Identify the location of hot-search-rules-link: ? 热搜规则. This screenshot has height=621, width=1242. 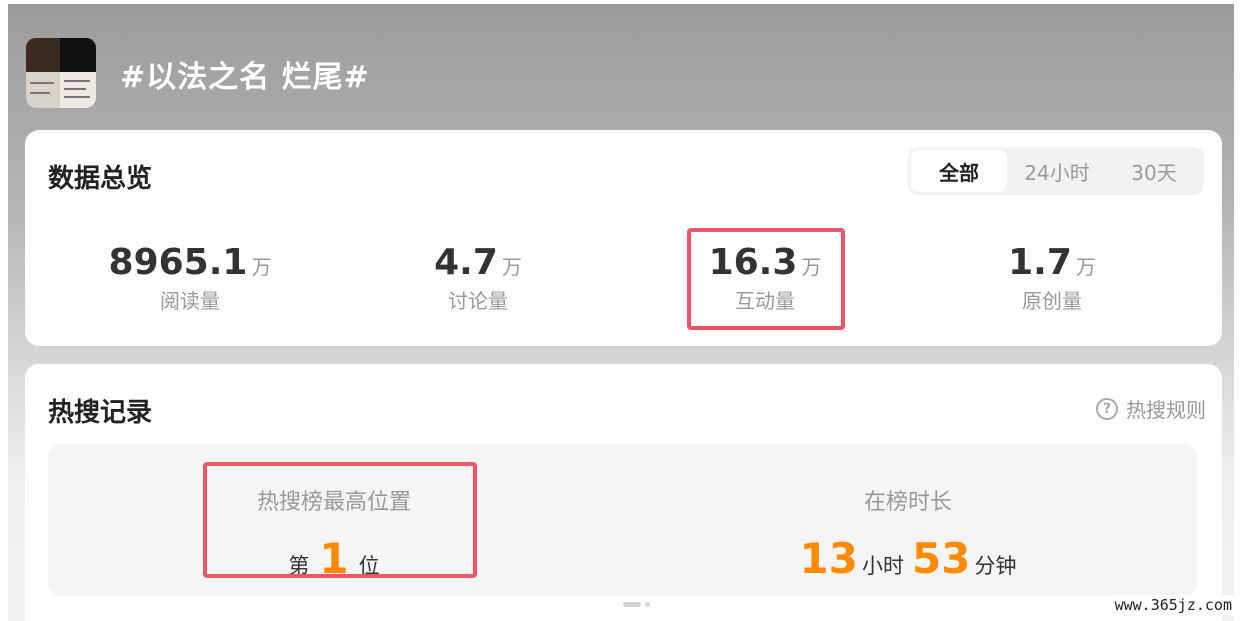
(1151, 408).